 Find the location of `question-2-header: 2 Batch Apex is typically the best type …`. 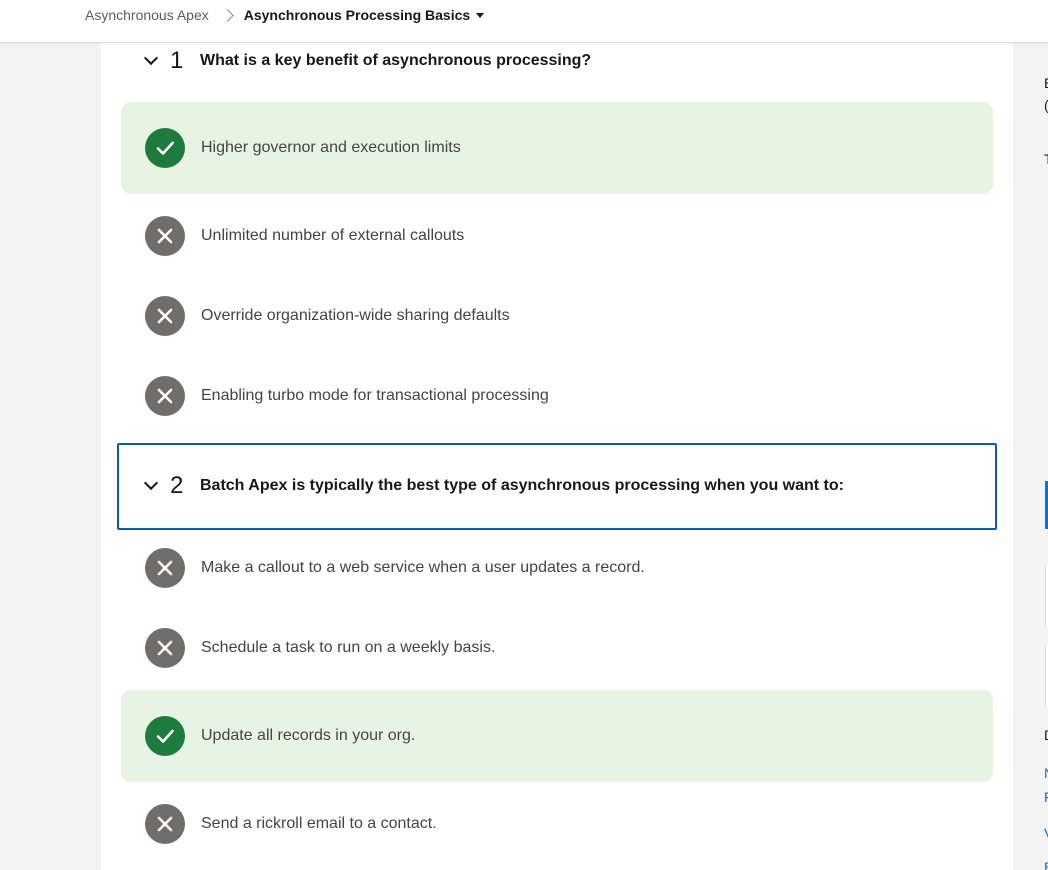

question-2-header: 2 Batch Apex is typically the best type … is located at coordinates (493, 486).